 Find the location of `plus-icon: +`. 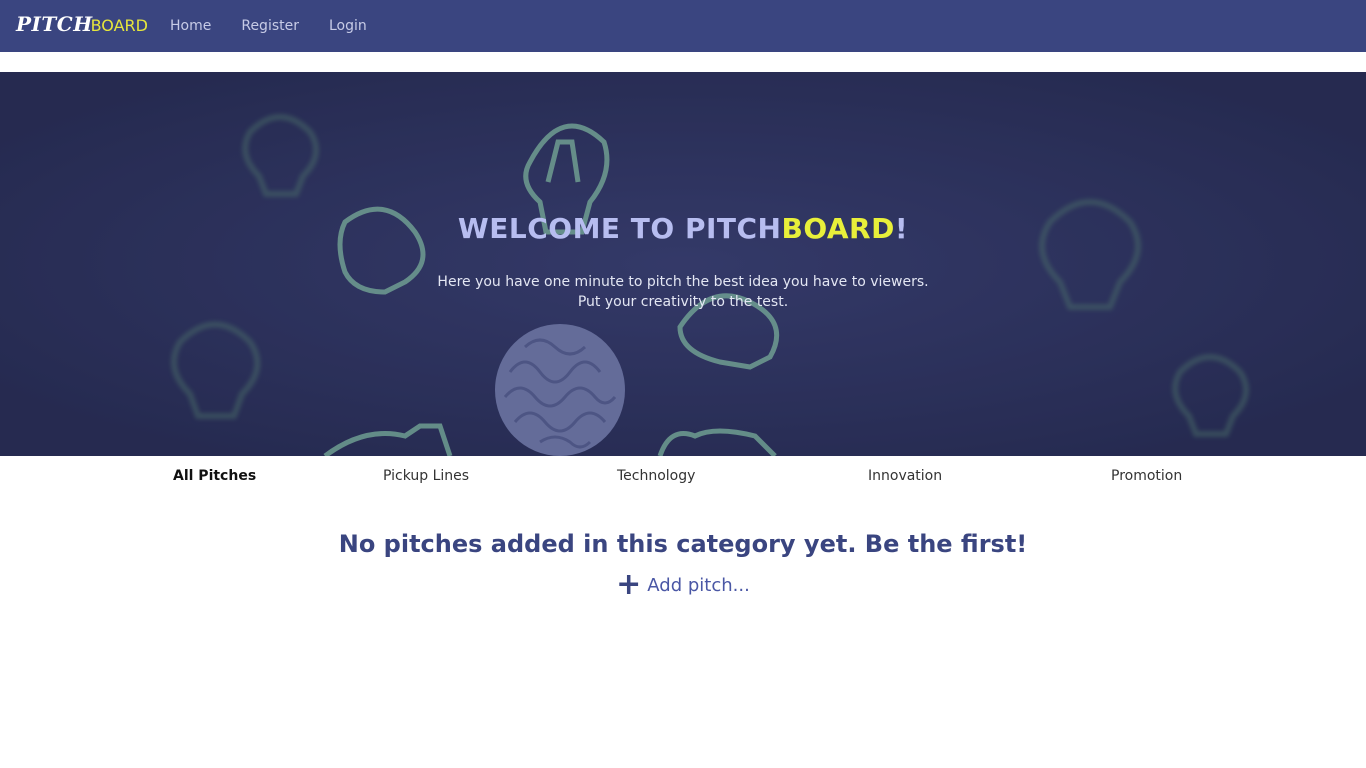

plus-icon: + is located at coordinates (629, 584).